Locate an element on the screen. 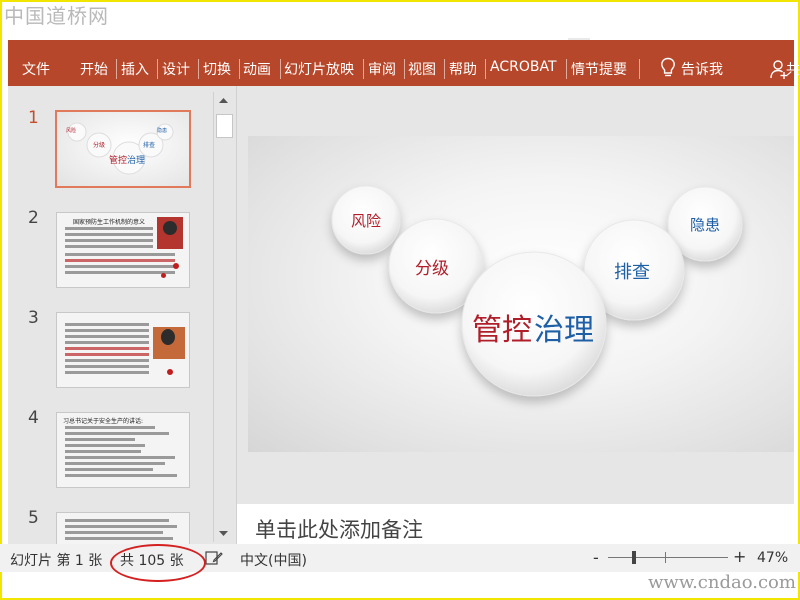  zoom-level: 47% is located at coordinates (772, 558).